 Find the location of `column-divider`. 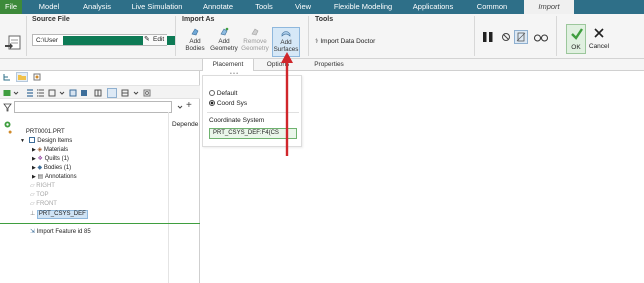

column-divider is located at coordinates (168, 197).